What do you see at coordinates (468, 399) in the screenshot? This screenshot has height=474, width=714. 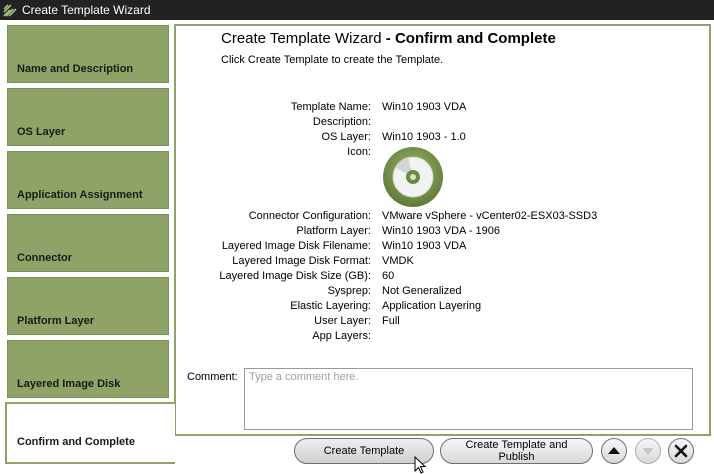 I see `comment-input` at bounding box center [468, 399].